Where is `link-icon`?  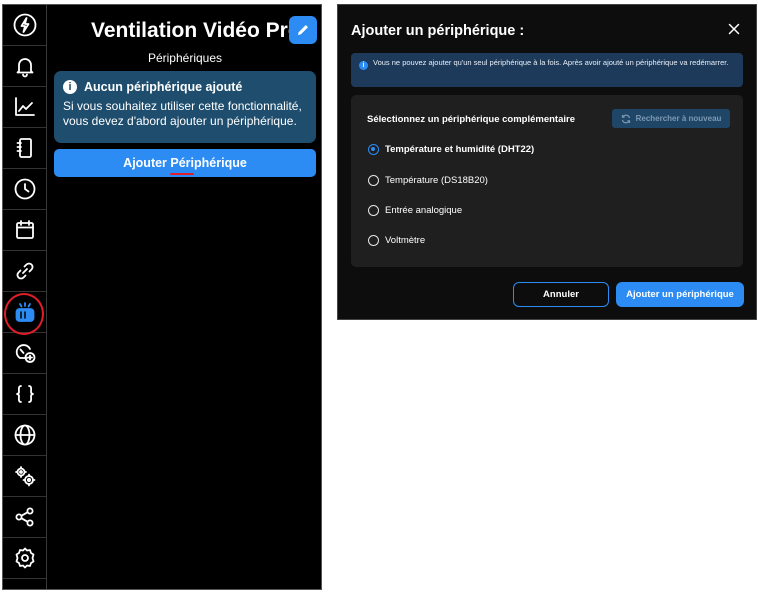
link-icon is located at coordinates (24, 271).